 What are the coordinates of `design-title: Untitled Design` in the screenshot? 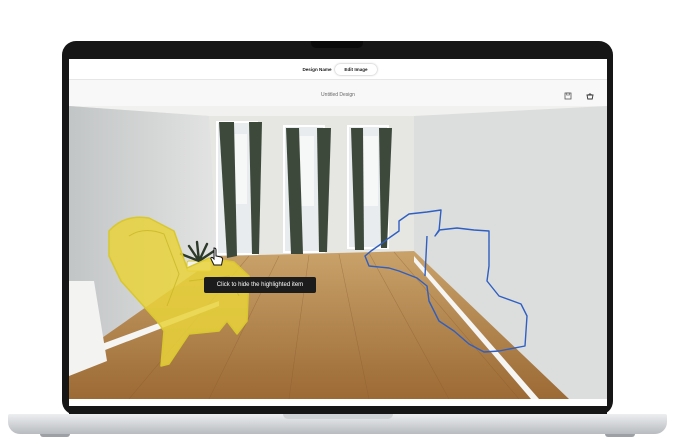 It's located at (338, 95).